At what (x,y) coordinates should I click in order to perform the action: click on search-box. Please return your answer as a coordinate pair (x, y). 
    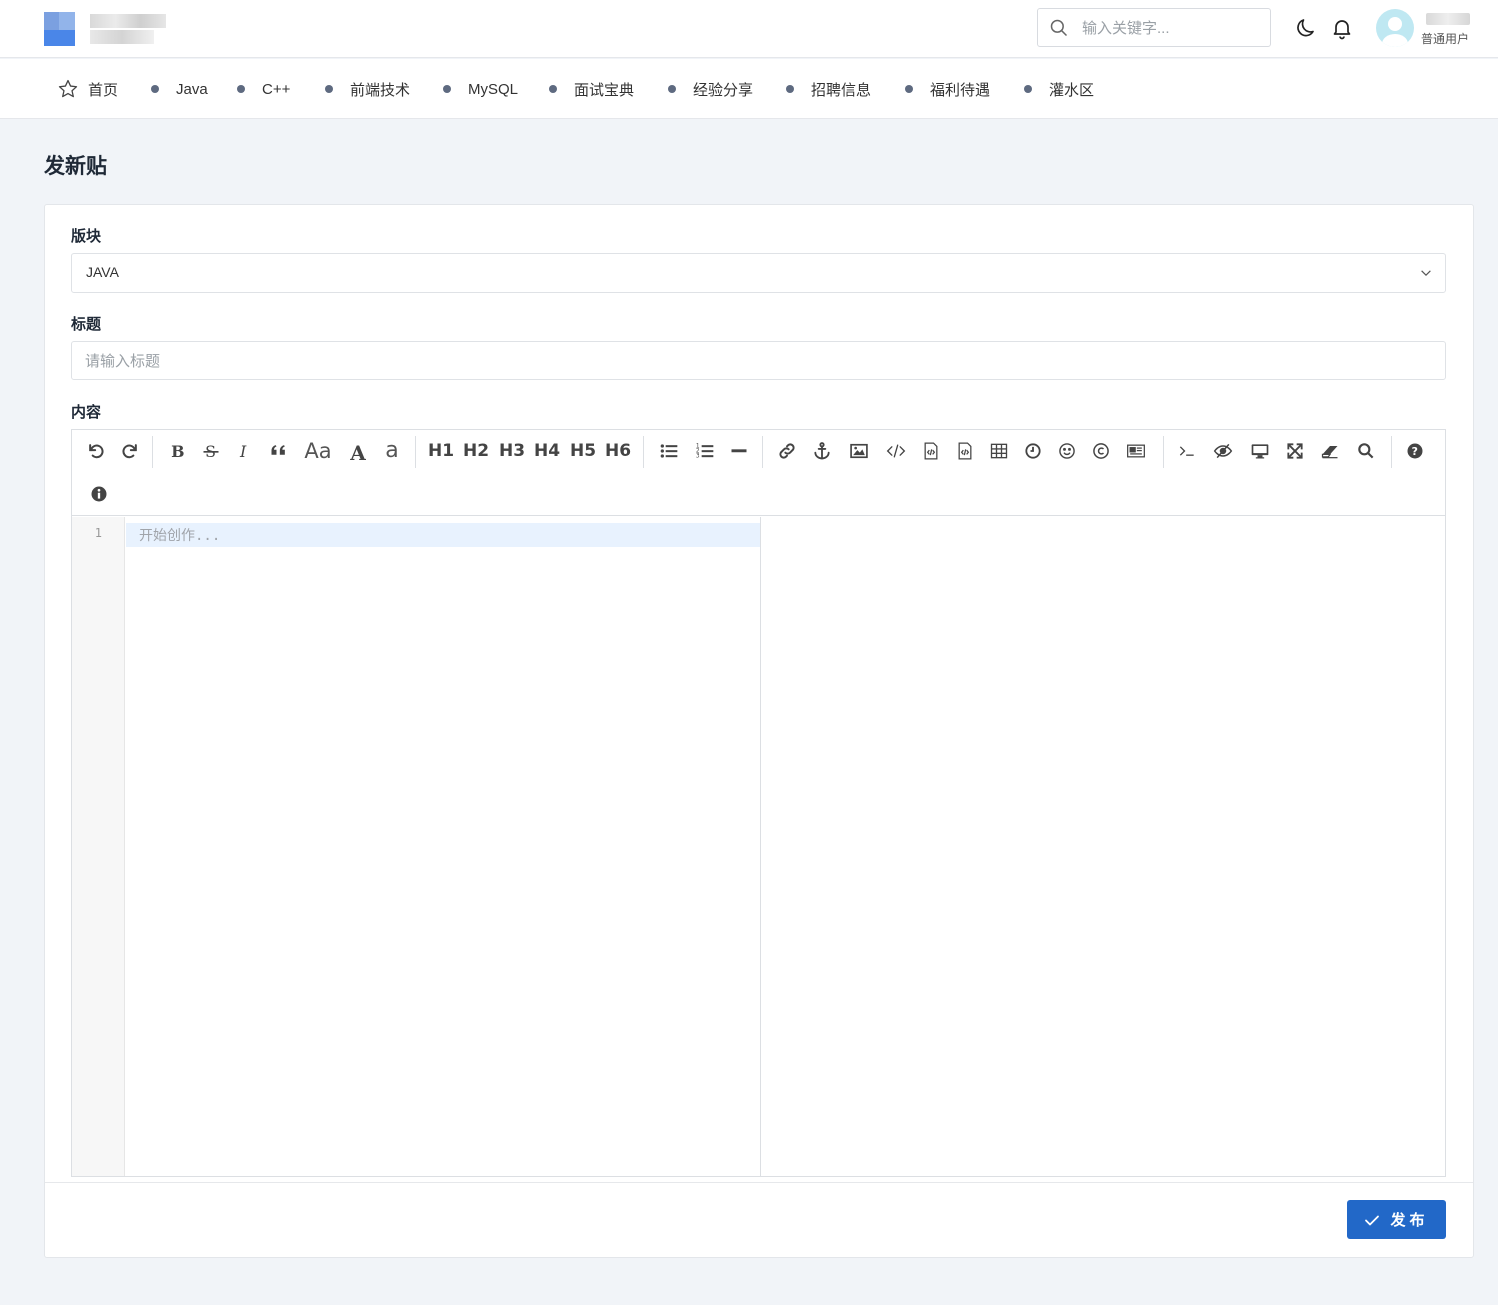
    Looking at the image, I should click on (1154, 27).